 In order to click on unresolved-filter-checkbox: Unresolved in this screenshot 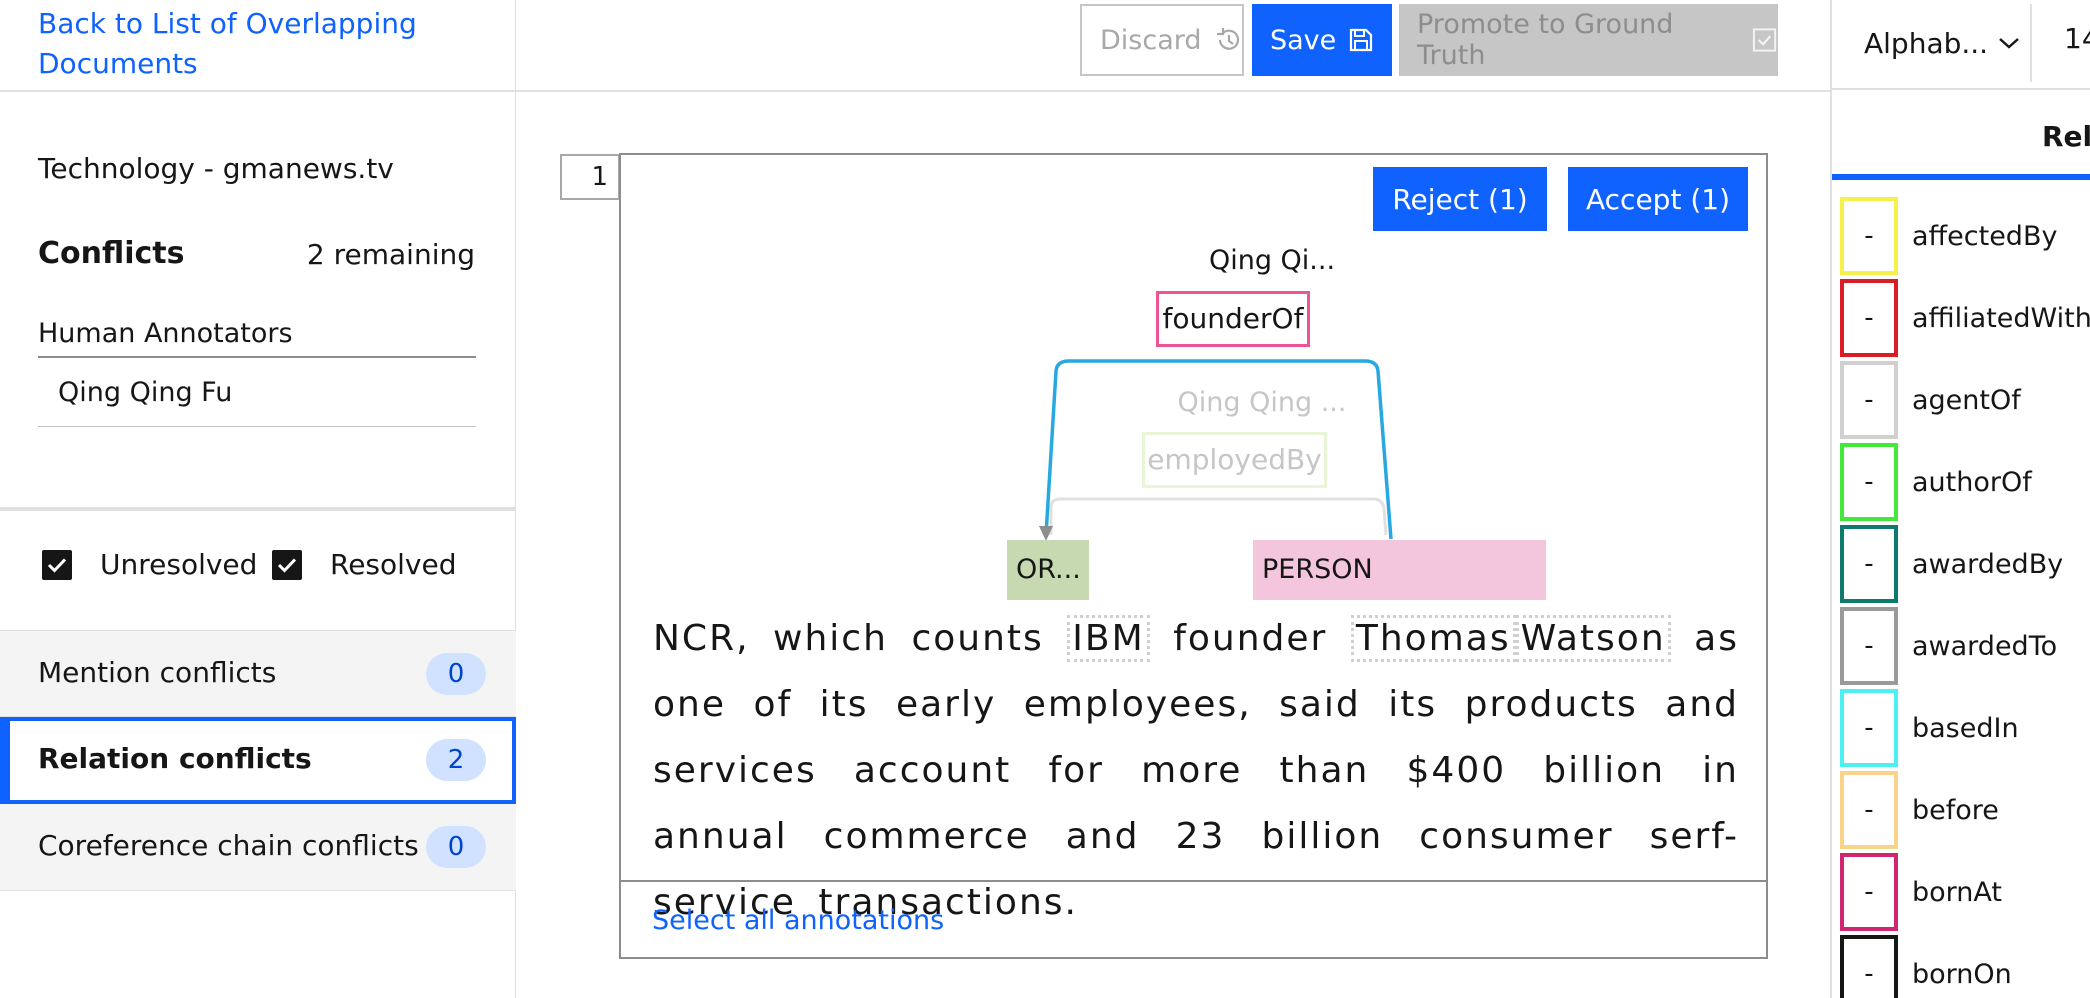, I will do `click(149, 564)`.